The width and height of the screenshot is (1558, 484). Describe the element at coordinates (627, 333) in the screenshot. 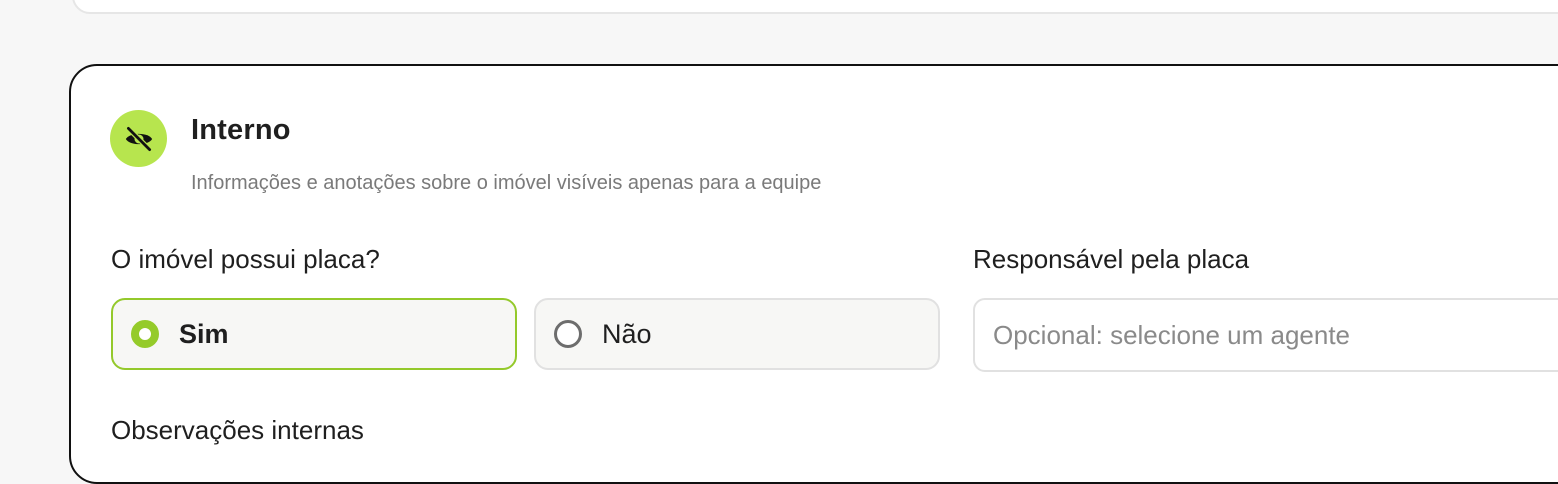

I see `radio-option-label: Não` at that location.